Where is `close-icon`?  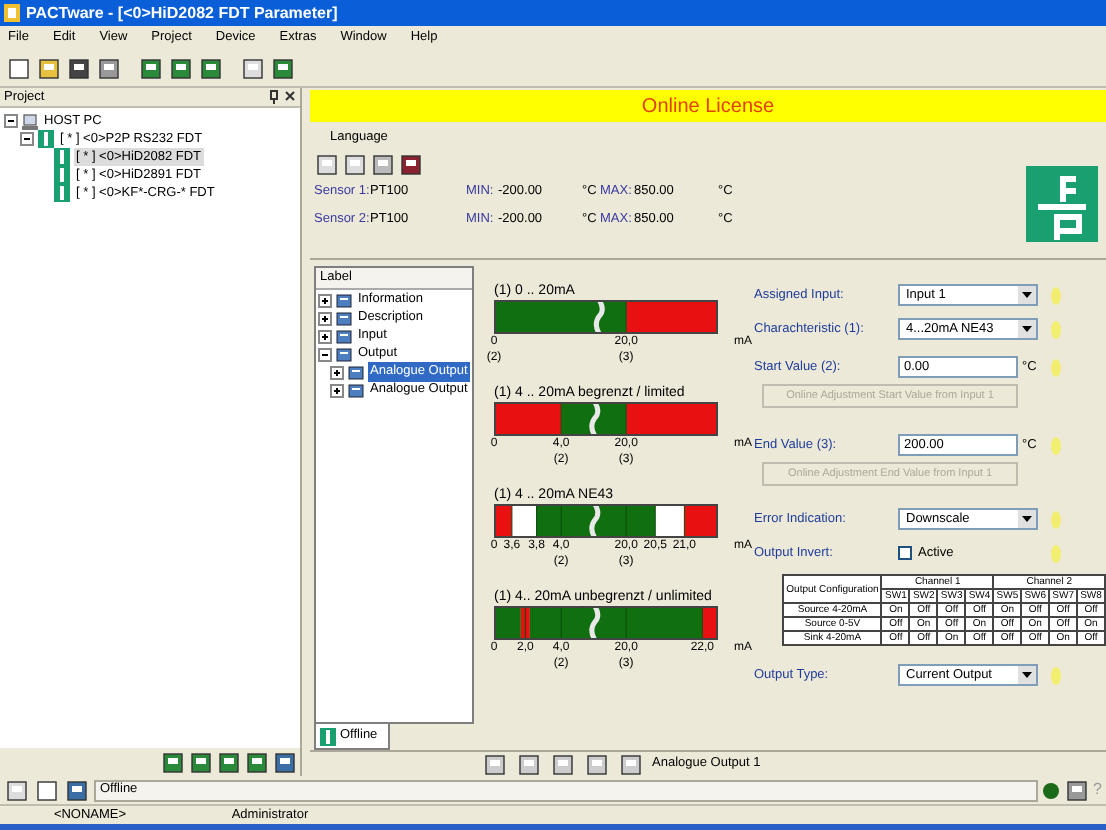
close-icon is located at coordinates (290, 96).